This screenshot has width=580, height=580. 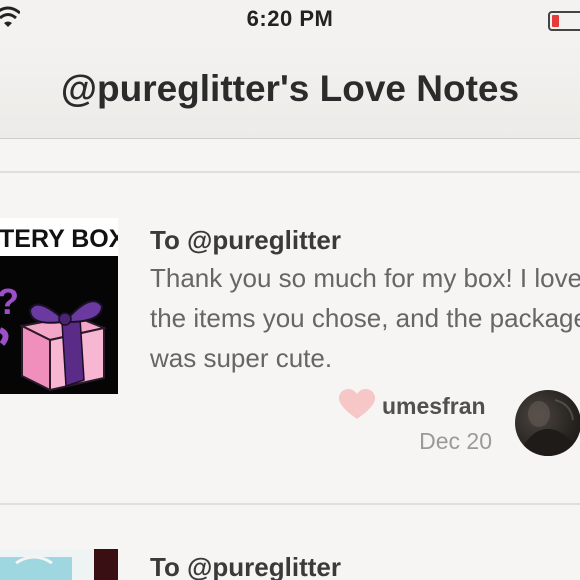 What do you see at coordinates (290, 542) in the screenshot?
I see `note-card: To @pureglitter` at bounding box center [290, 542].